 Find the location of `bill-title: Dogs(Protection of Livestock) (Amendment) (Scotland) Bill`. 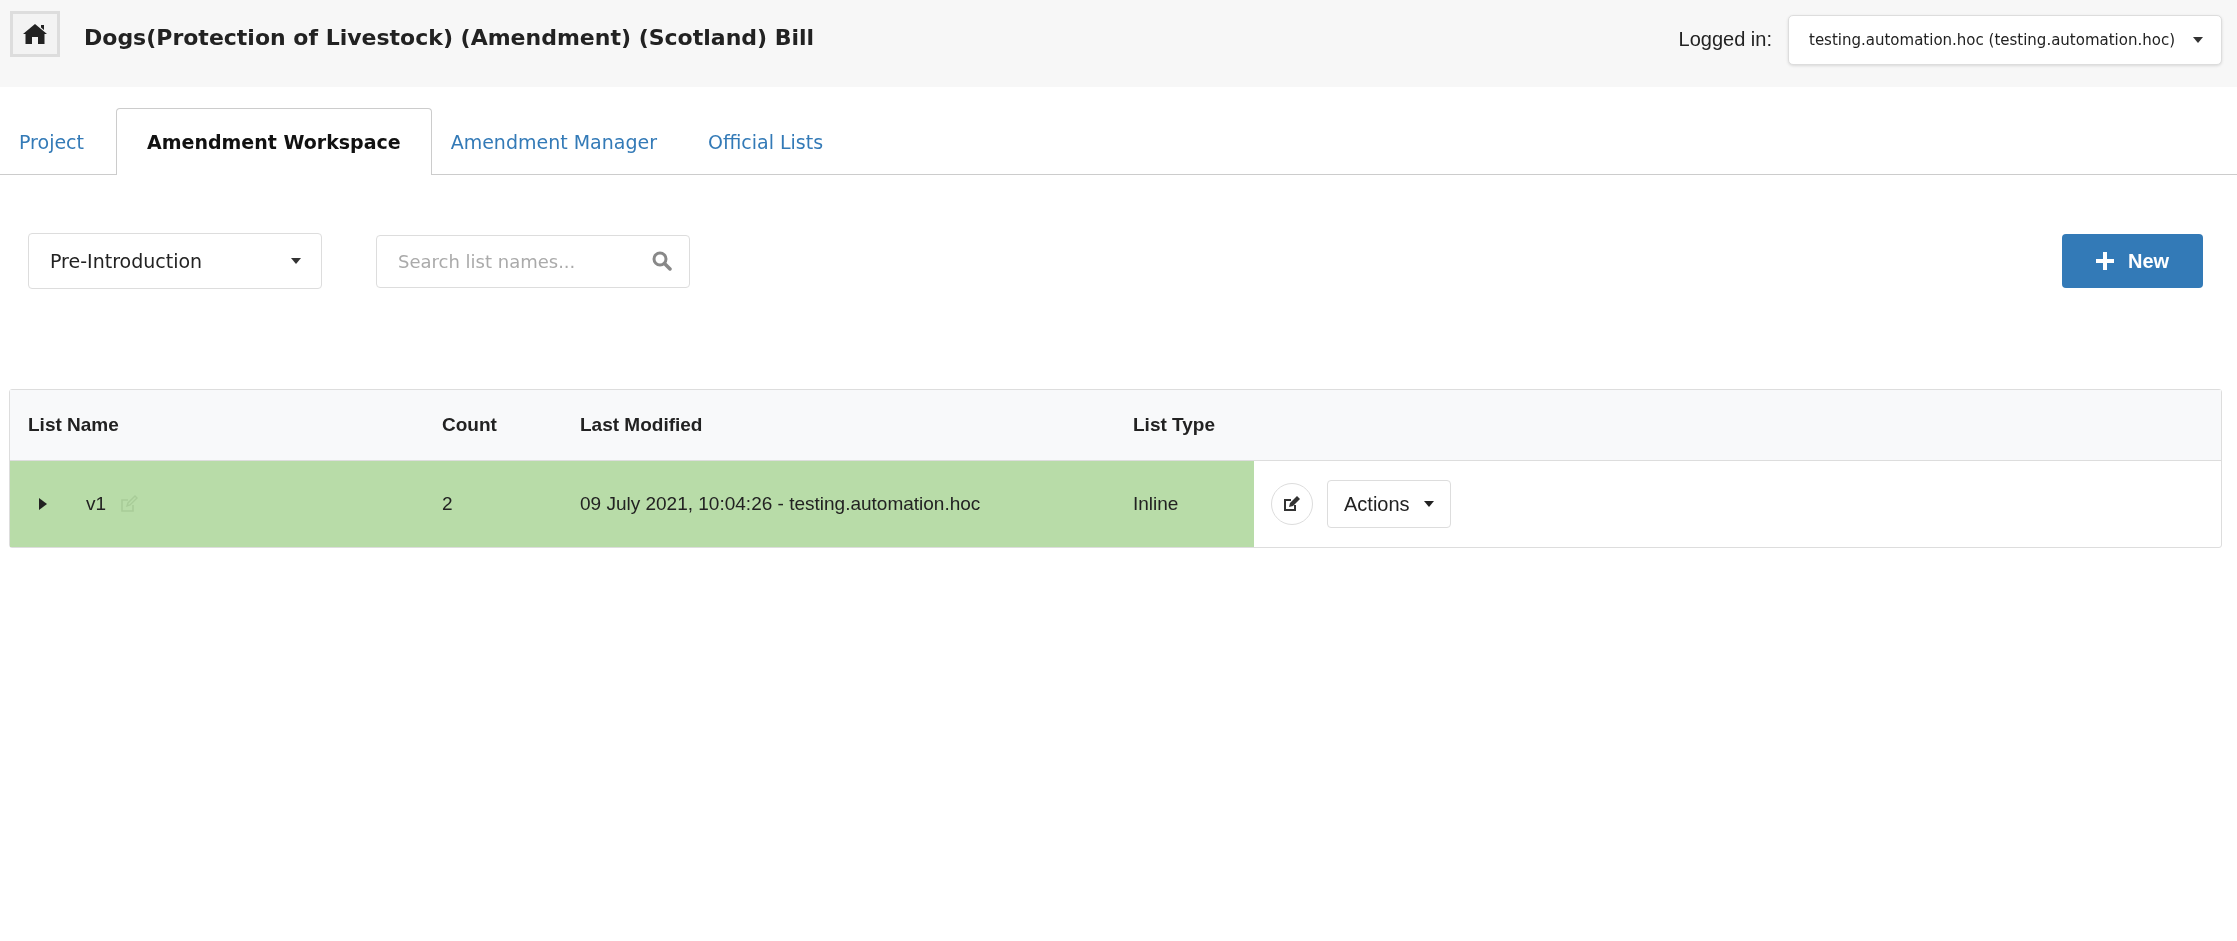

bill-title: Dogs(Protection of Livestock) (Amendment) (Scotland) Bill is located at coordinates (449, 37).